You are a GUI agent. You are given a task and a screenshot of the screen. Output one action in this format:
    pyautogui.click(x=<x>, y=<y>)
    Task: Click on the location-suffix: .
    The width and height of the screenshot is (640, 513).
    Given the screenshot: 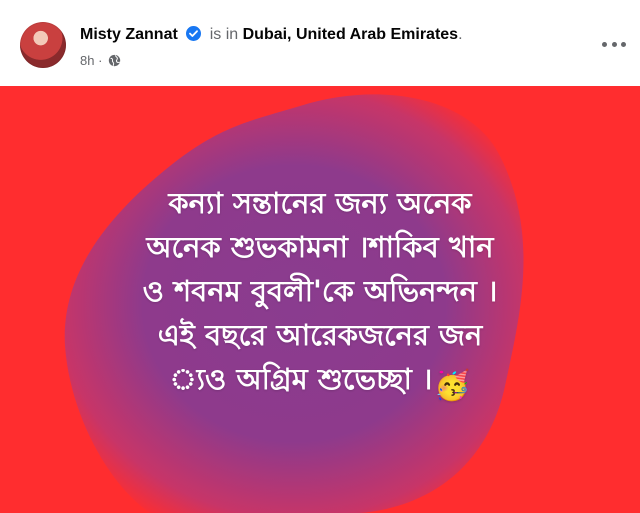 What is the action you would take?
    pyautogui.click(x=460, y=34)
    